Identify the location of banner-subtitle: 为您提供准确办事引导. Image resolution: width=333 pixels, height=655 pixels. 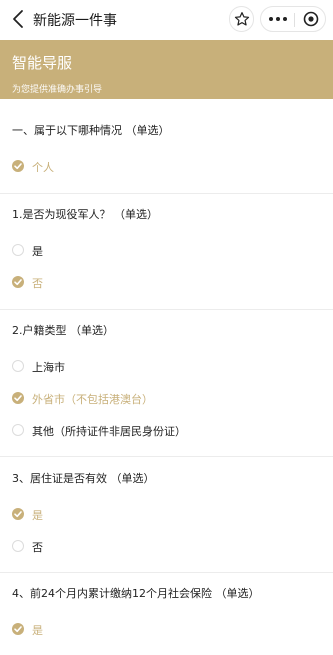
(57, 90).